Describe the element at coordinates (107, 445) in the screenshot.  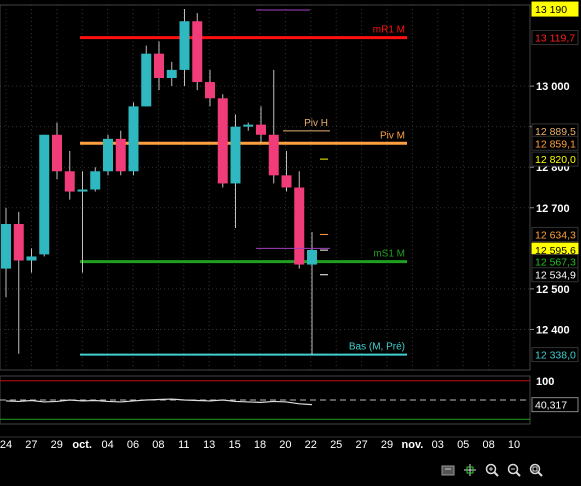
I see `date-tick-label: 04` at that location.